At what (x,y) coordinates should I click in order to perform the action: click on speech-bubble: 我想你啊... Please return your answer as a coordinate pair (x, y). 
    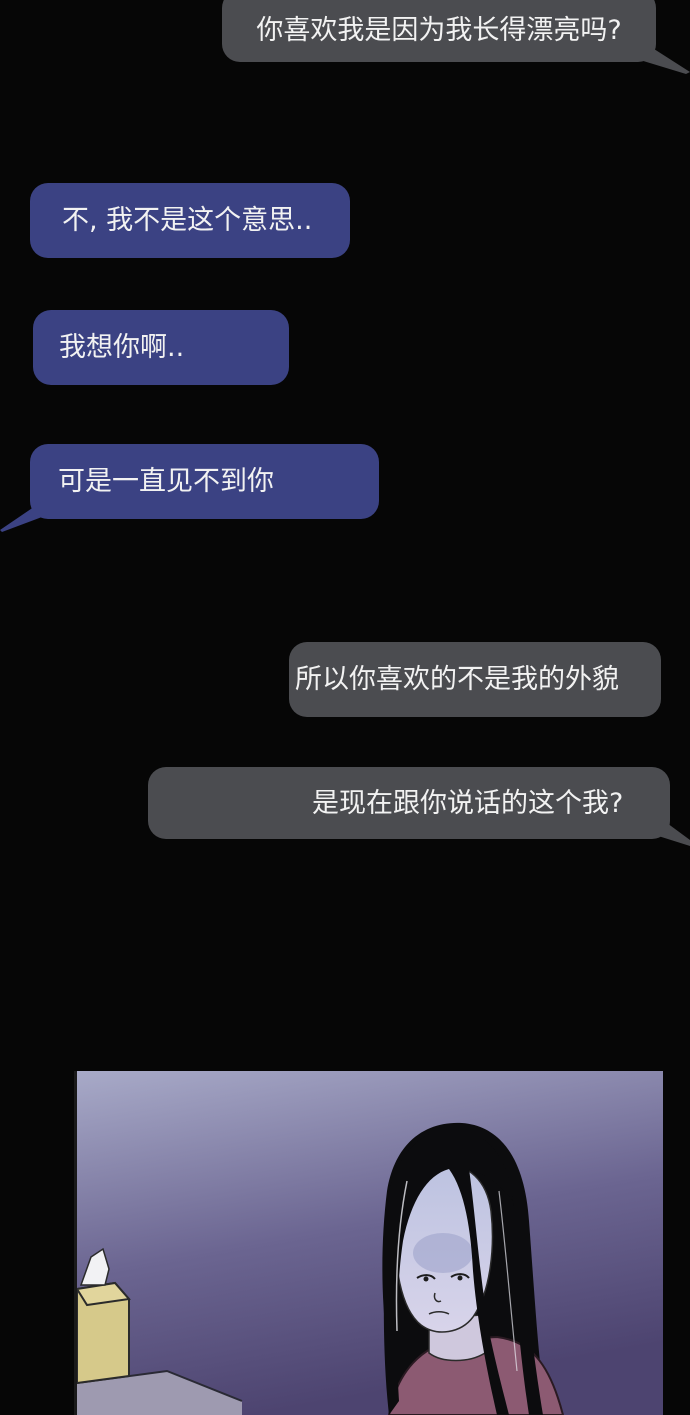
    Looking at the image, I should click on (161, 347).